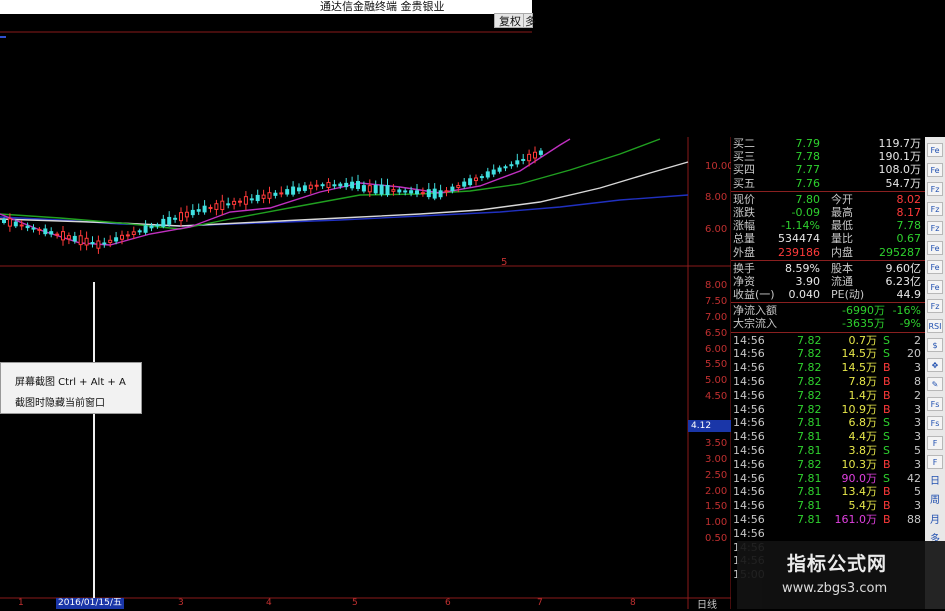 This screenshot has width=945, height=611. Describe the element at coordinates (800, 226) in the screenshot. I see `stat-value: -1.14%` at that location.